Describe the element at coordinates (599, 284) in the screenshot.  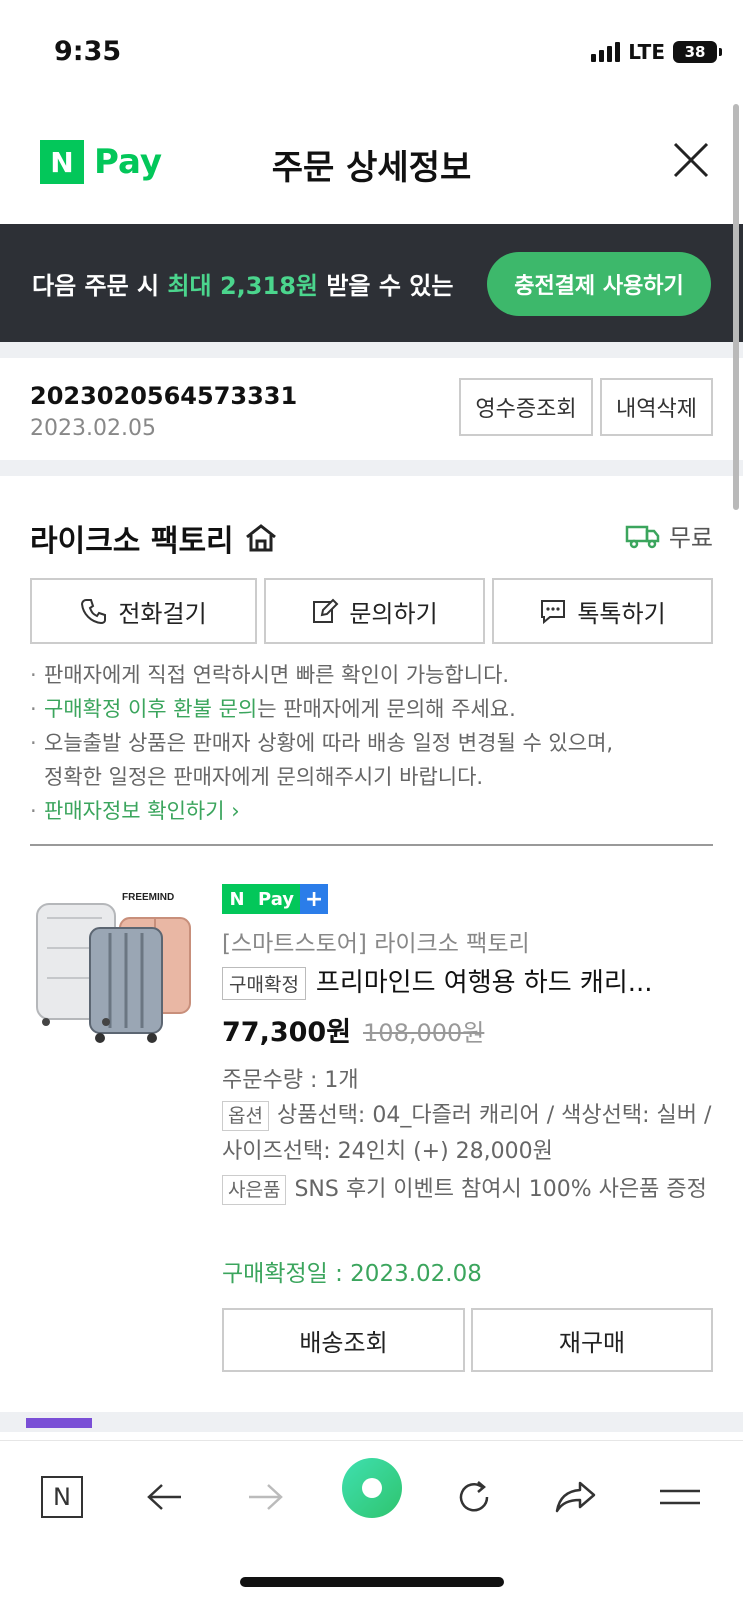
I see `charge-pay-button: 충전결제 사용하기` at that location.